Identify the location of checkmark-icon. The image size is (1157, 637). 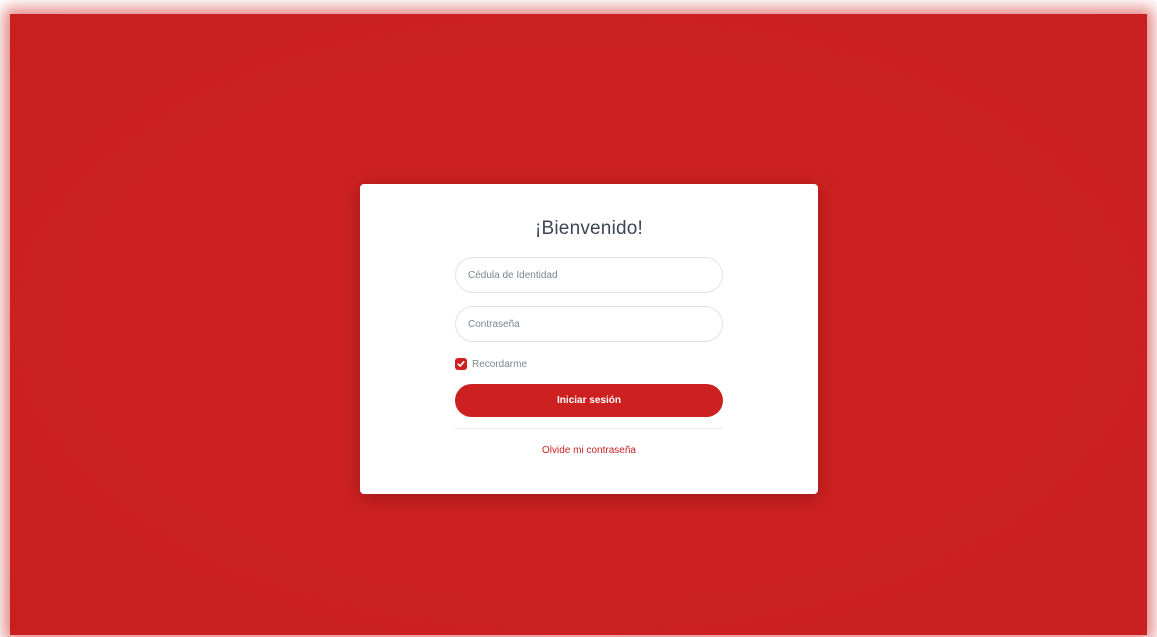
(461, 364).